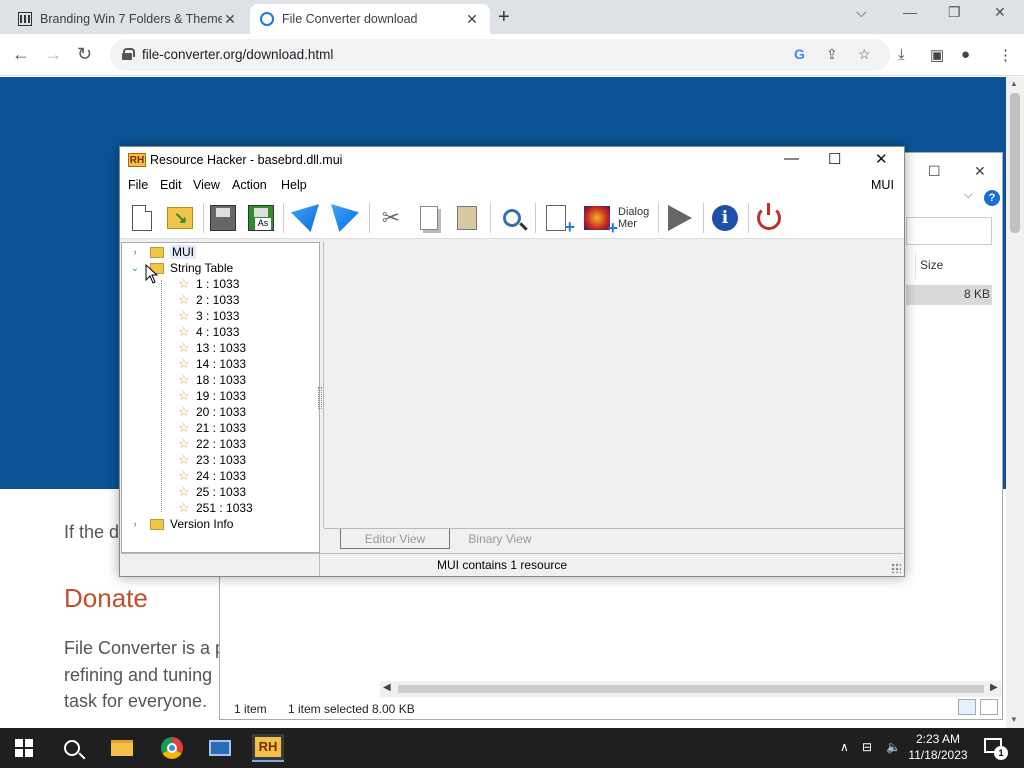 The image size is (1024, 768). What do you see at coordinates (206, 185) in the screenshot?
I see `menu-view: View` at bounding box center [206, 185].